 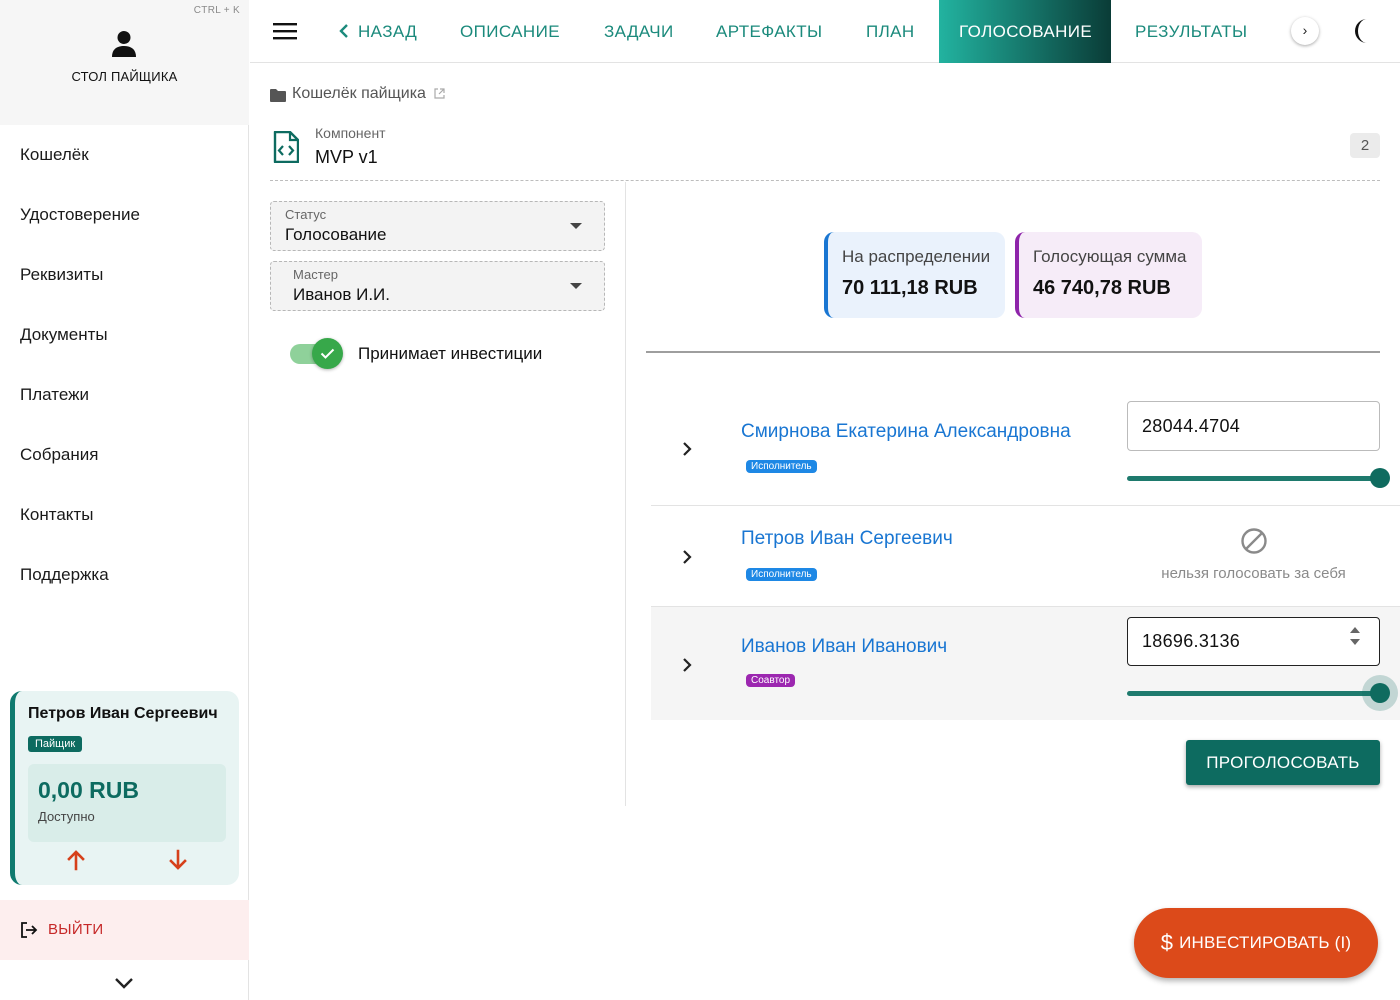 I want to click on component-count-badge: 2, so click(x=1365, y=145).